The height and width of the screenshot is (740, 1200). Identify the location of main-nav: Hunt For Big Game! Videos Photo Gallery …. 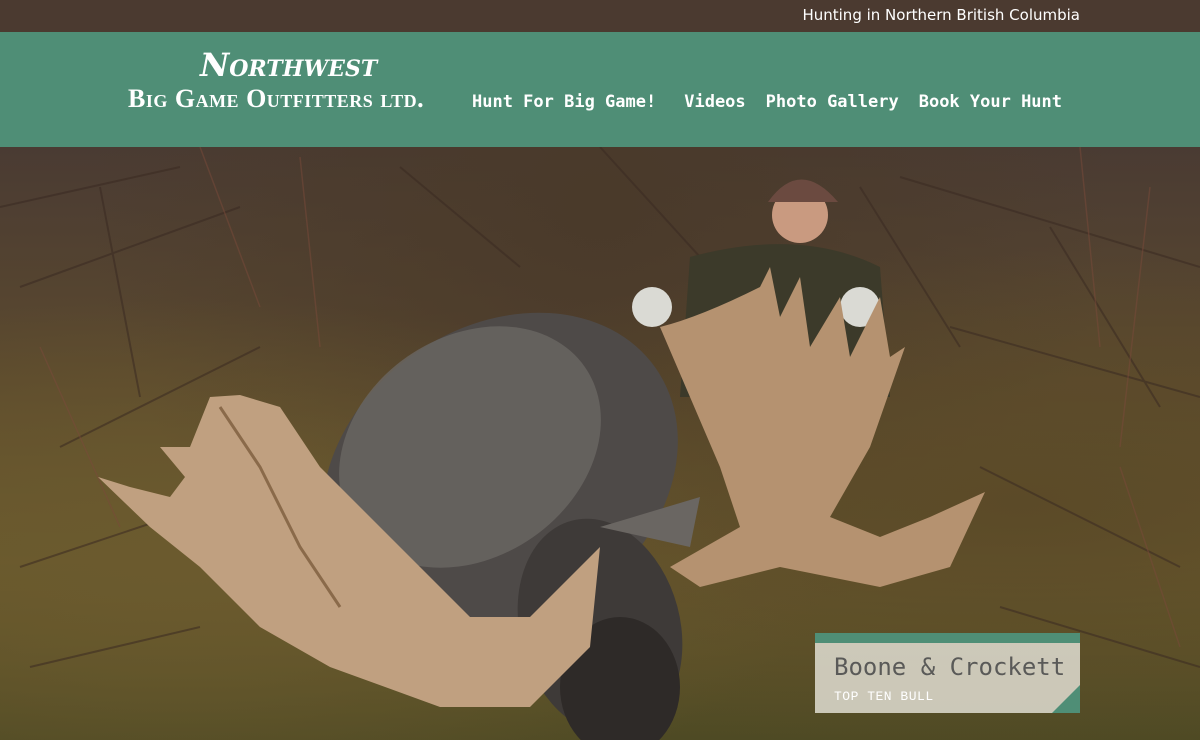
(767, 102).